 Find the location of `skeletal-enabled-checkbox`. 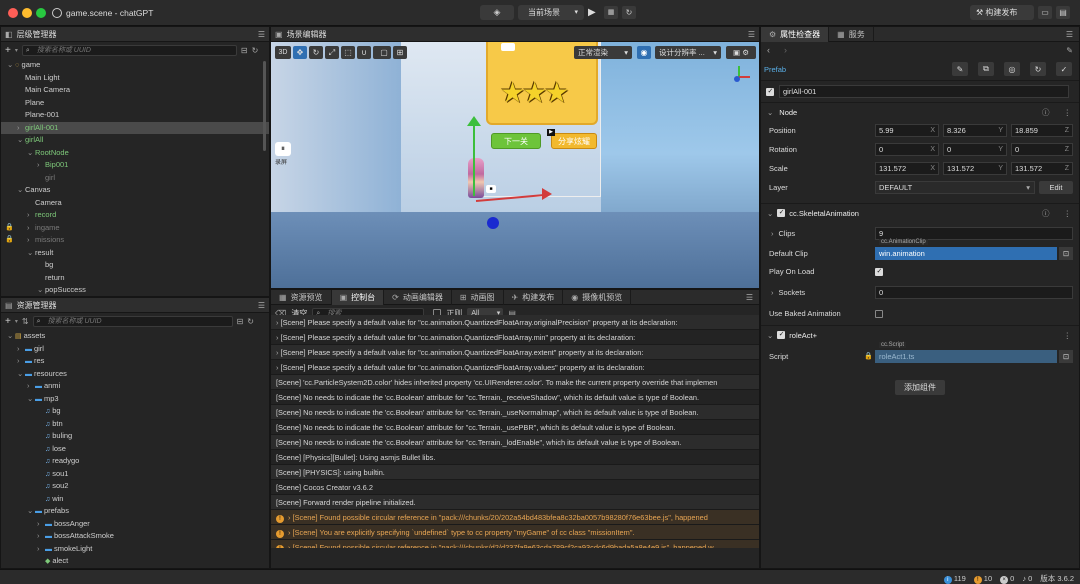

skeletal-enabled-checkbox is located at coordinates (781, 212).